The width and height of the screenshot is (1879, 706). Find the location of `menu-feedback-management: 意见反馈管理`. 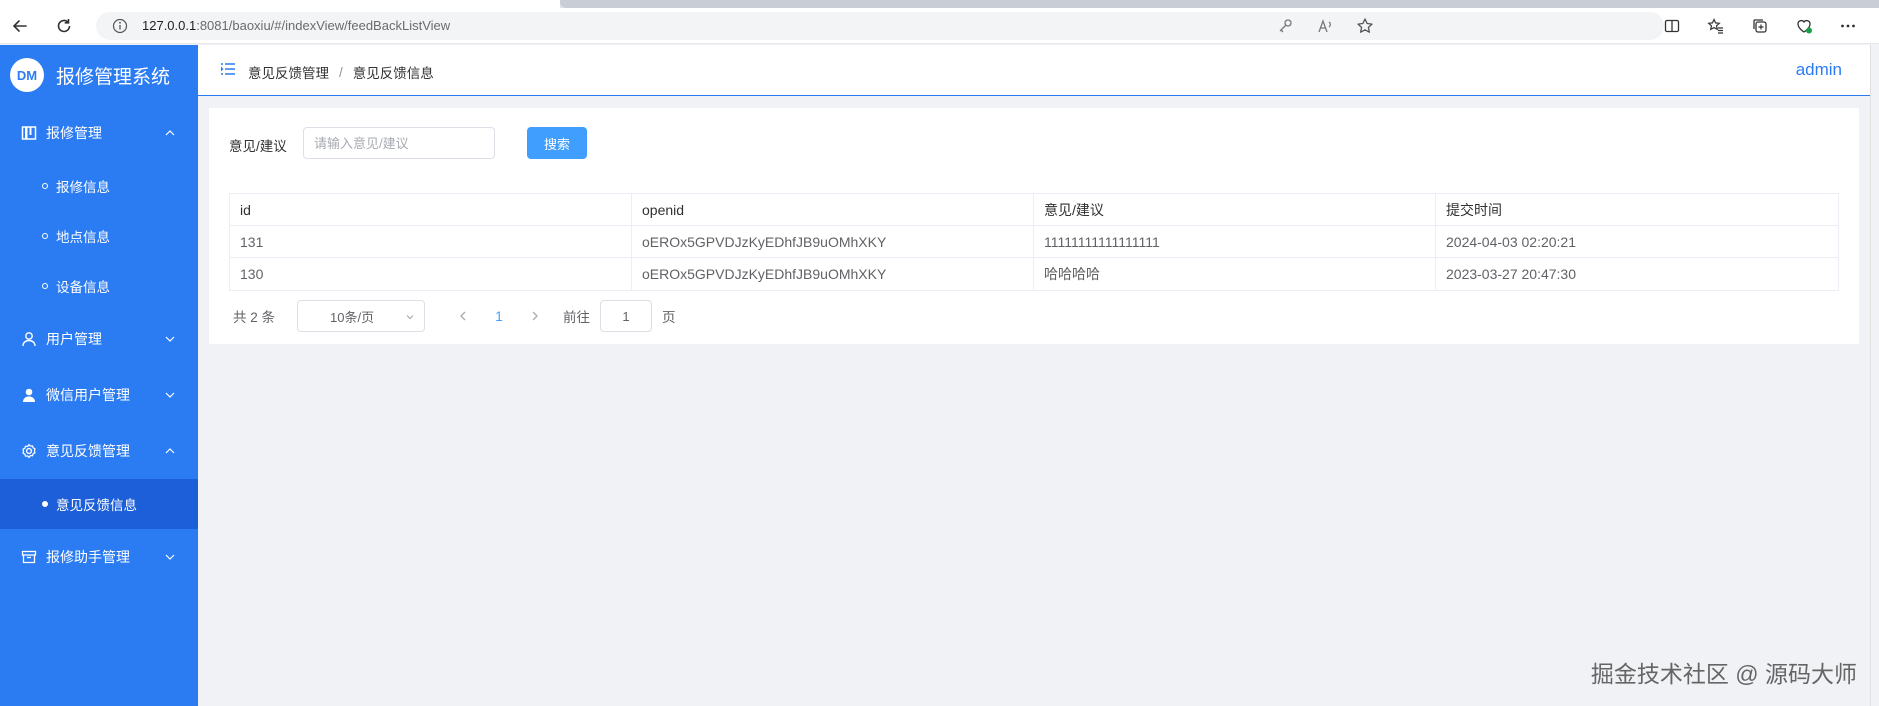

menu-feedback-management: 意见反馈管理 is located at coordinates (99, 451).